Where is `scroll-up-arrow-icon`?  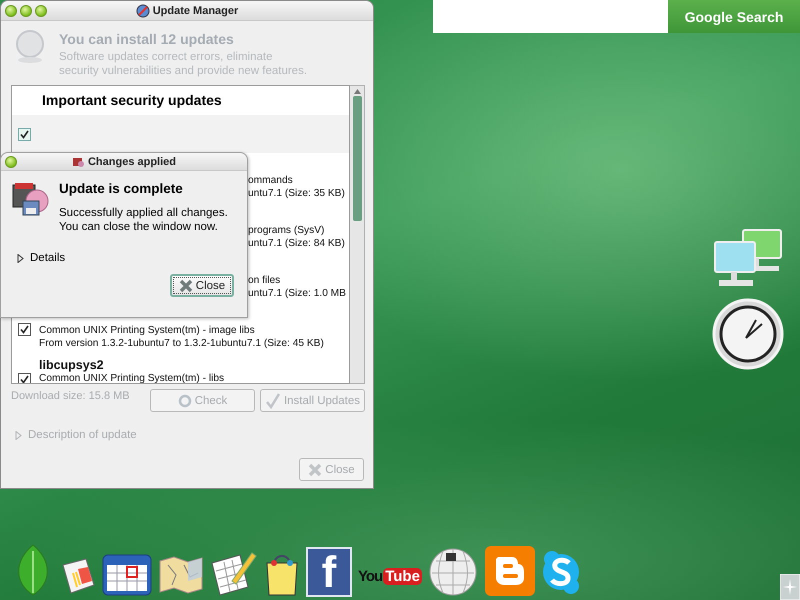
scroll-up-arrow-icon is located at coordinates (357, 91).